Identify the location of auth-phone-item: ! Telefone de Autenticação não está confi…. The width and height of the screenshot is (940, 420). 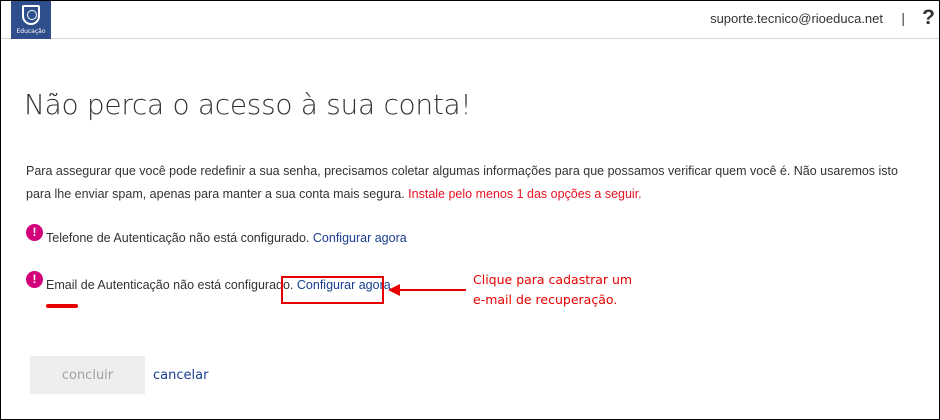
(216, 235).